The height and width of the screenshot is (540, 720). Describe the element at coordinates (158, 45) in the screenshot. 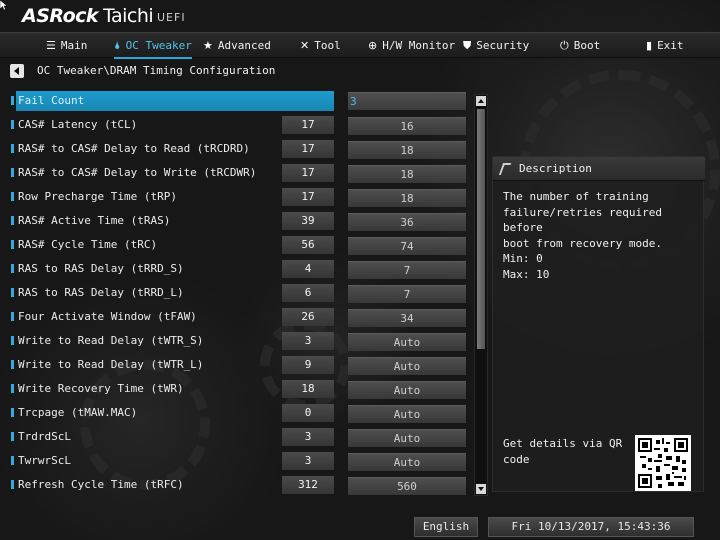

I see `tab-label: OC Tweaker` at that location.